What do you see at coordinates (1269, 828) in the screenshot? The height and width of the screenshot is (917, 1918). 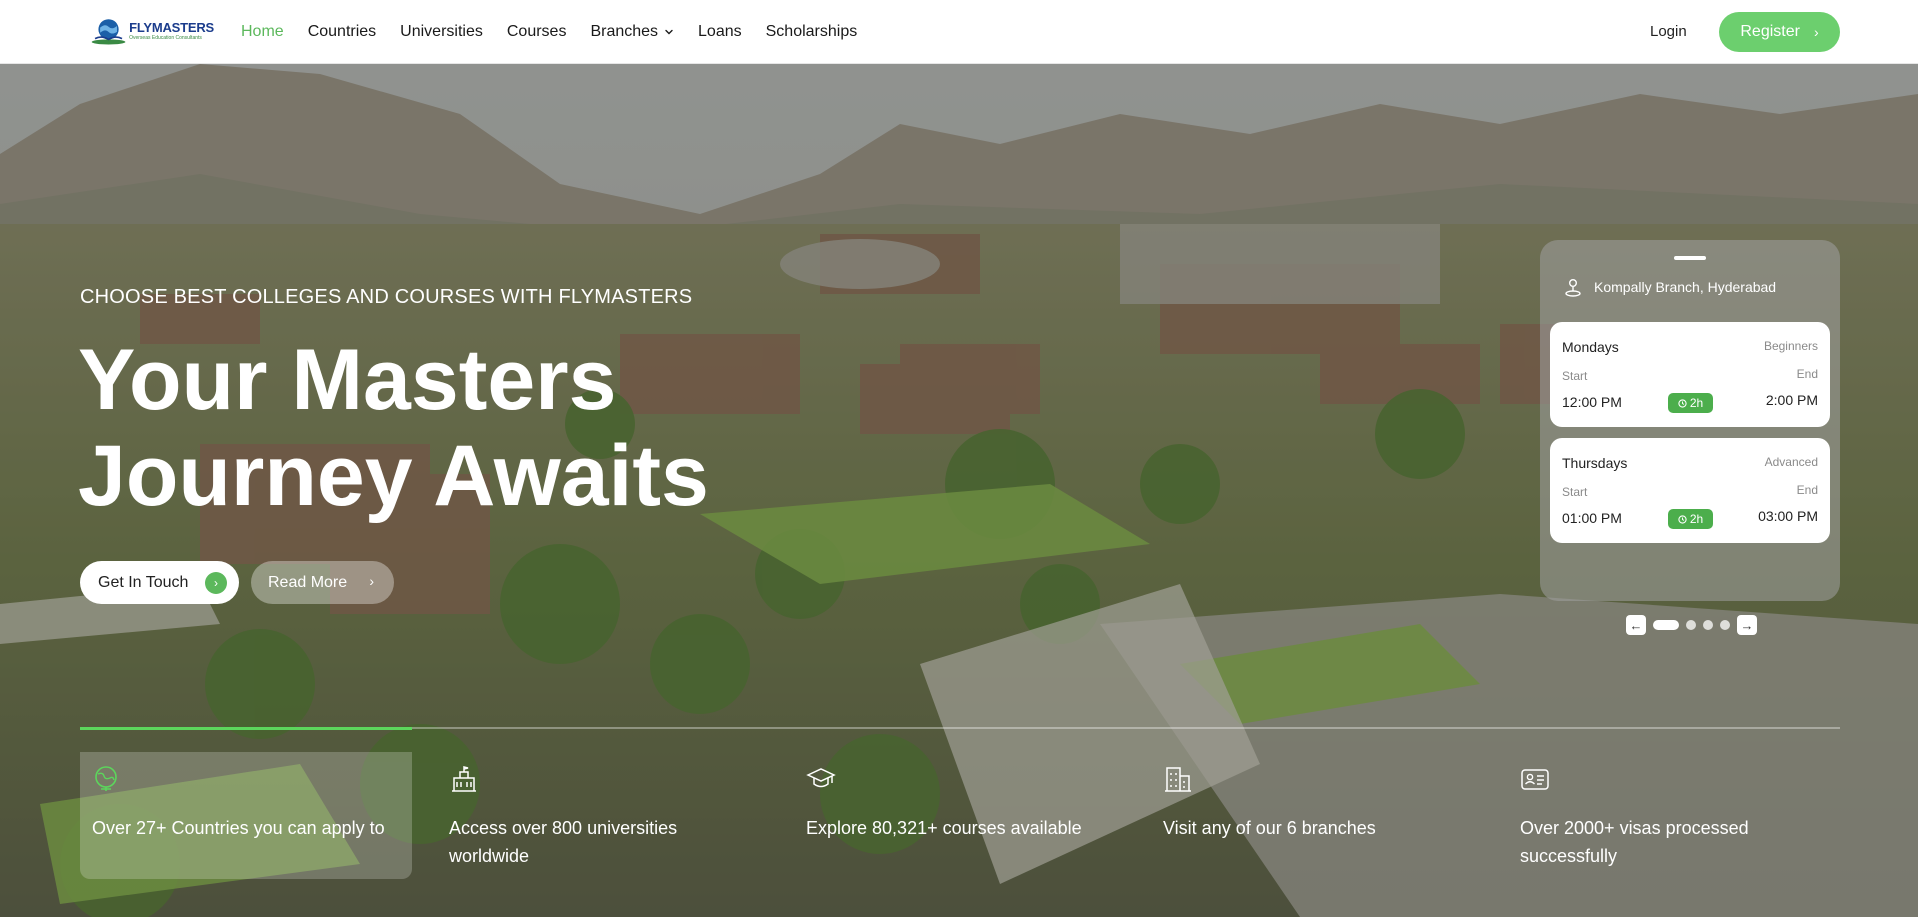 I see `stat-text: Visit any of our 6 branches` at bounding box center [1269, 828].